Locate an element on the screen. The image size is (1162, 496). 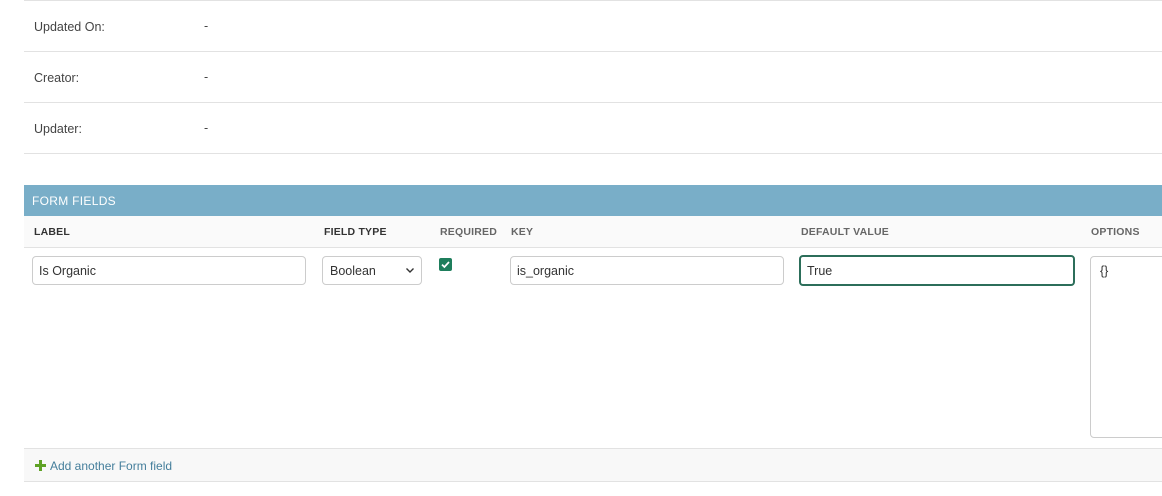
chevron-down-icon is located at coordinates (410, 270).